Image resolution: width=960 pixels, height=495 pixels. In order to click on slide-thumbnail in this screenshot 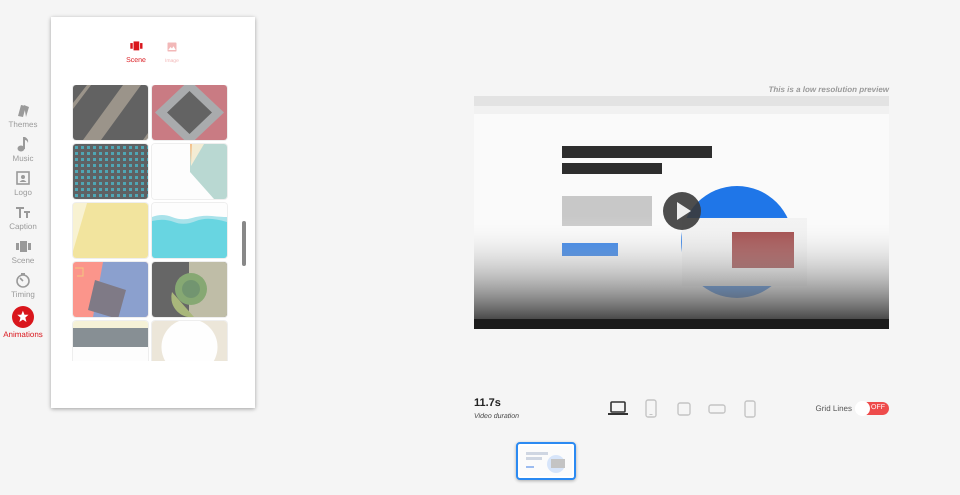, I will do `click(546, 461)`.